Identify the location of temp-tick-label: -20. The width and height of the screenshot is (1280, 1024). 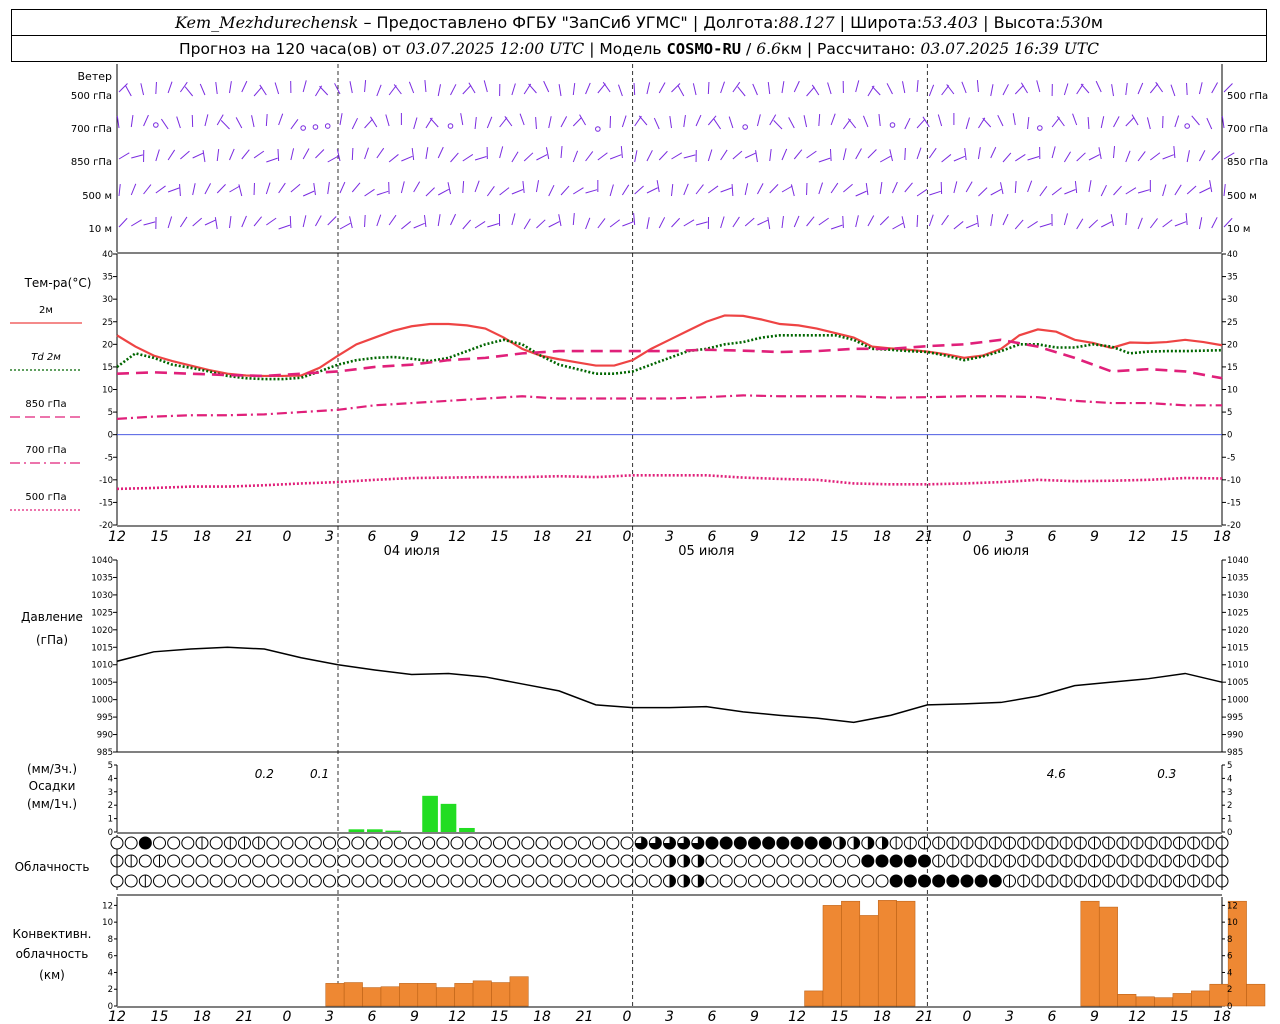
(1234, 526).